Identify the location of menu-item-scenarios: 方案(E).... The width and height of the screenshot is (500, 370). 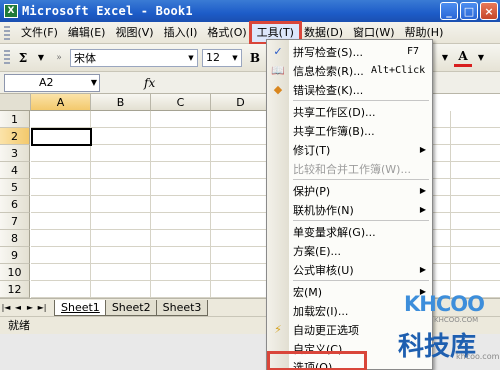
(349, 250).